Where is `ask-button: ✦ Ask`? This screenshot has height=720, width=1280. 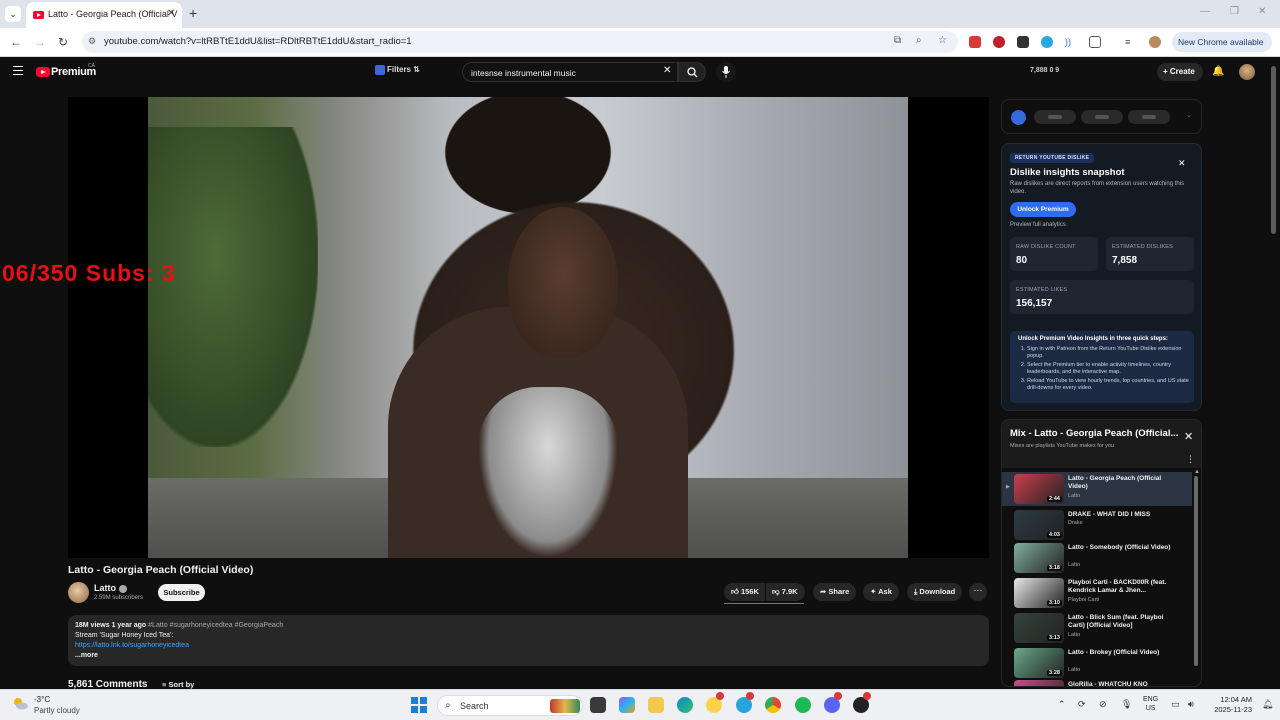
ask-button: ✦ Ask is located at coordinates (881, 592).